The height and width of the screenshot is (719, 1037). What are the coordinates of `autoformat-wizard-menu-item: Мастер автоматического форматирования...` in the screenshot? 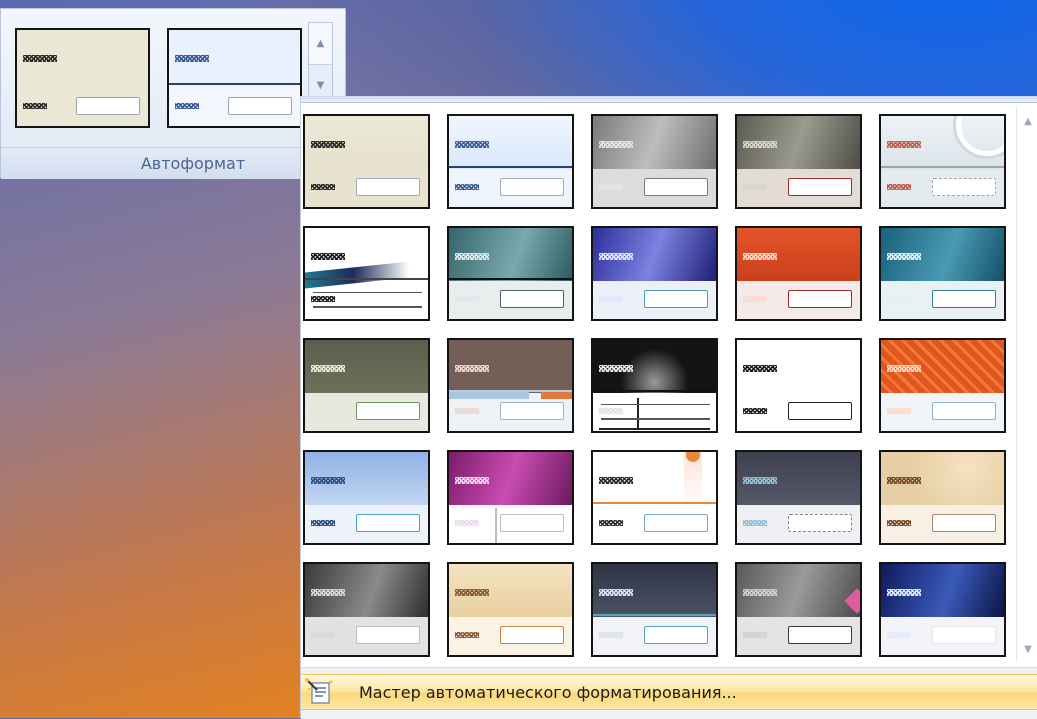 It's located at (669, 692).